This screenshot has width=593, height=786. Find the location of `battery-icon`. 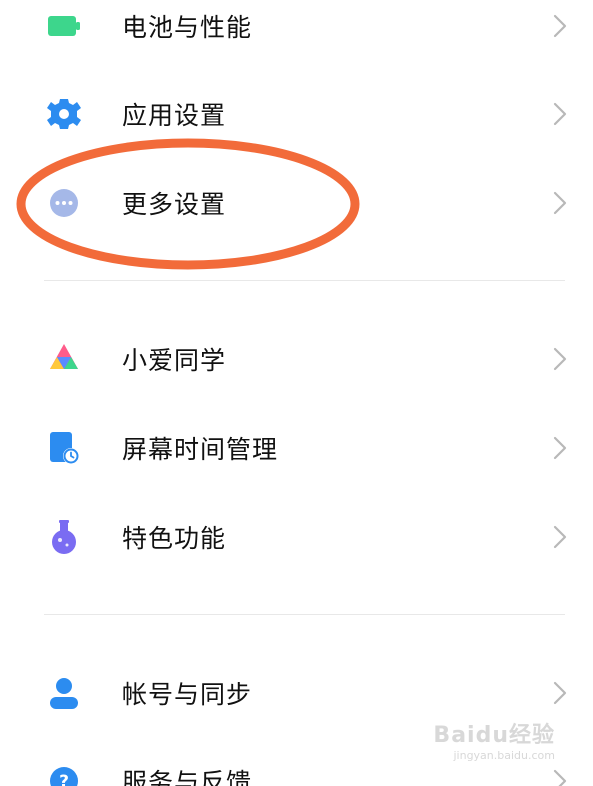

battery-icon is located at coordinates (64, 26).